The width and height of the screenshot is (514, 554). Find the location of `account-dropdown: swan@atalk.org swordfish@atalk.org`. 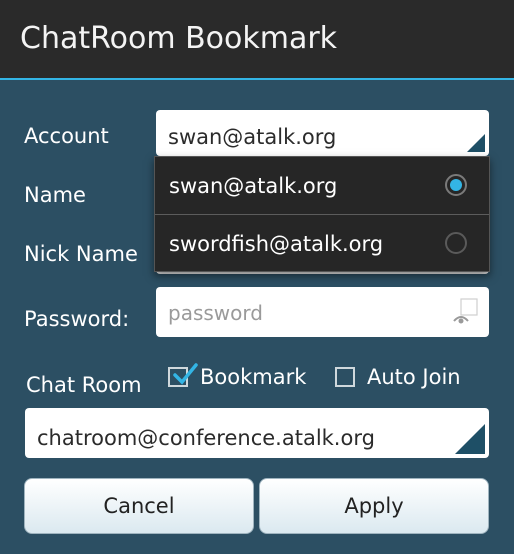

account-dropdown: swan@atalk.org swordfish@atalk.org is located at coordinates (322, 214).